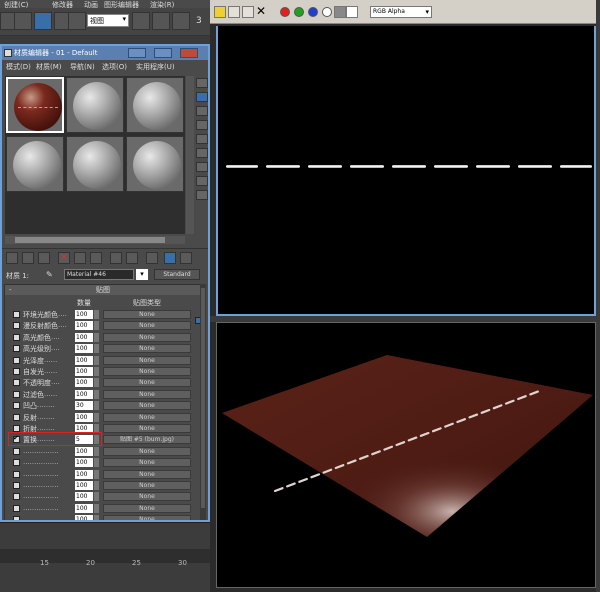 The image size is (600, 592). Describe the element at coordinates (161, 21) in the screenshot. I see `select-manipulate-icon` at that location.